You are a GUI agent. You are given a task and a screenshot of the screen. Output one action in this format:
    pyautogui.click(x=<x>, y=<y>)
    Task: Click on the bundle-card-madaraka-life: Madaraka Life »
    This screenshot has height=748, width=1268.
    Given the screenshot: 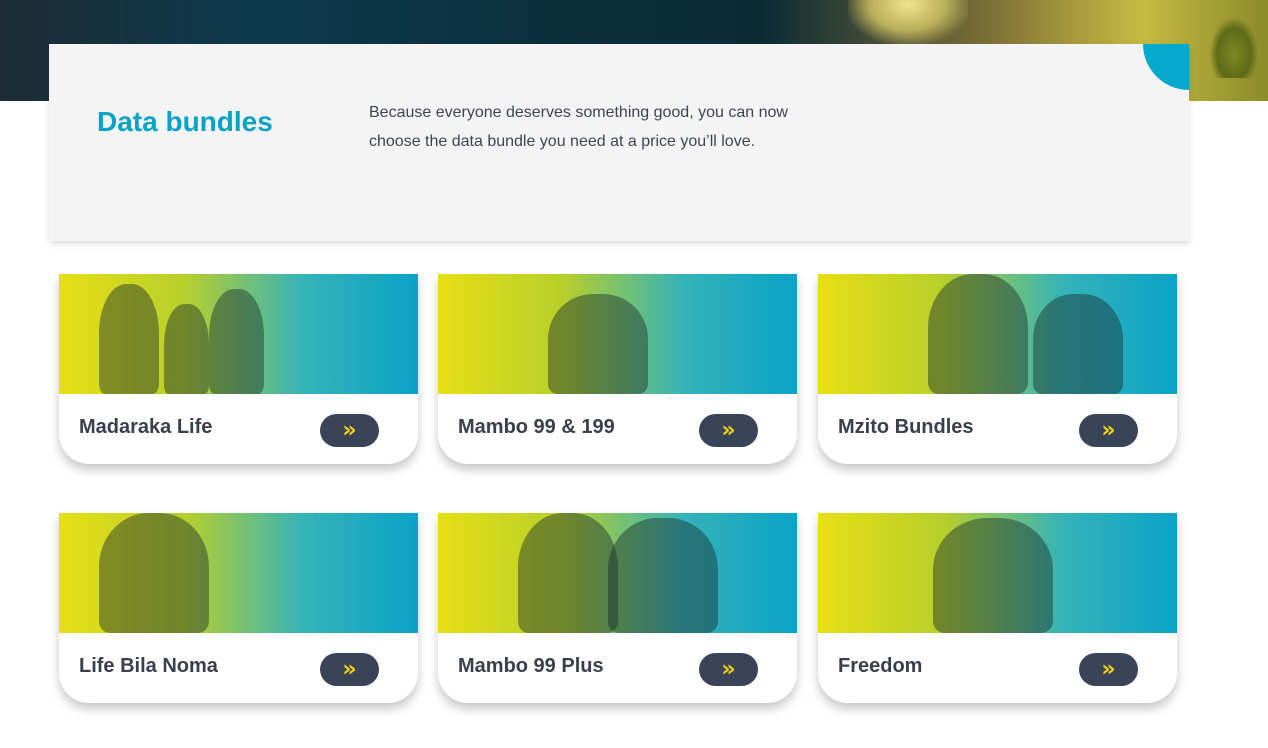 What is the action you would take?
    pyautogui.click(x=238, y=369)
    